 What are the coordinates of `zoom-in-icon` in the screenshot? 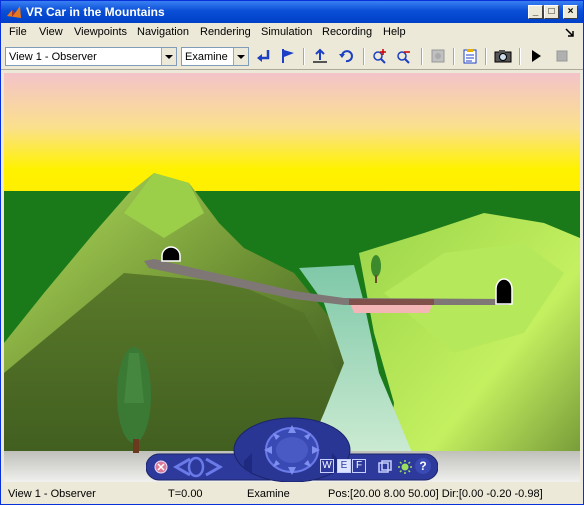 It's located at (379, 56).